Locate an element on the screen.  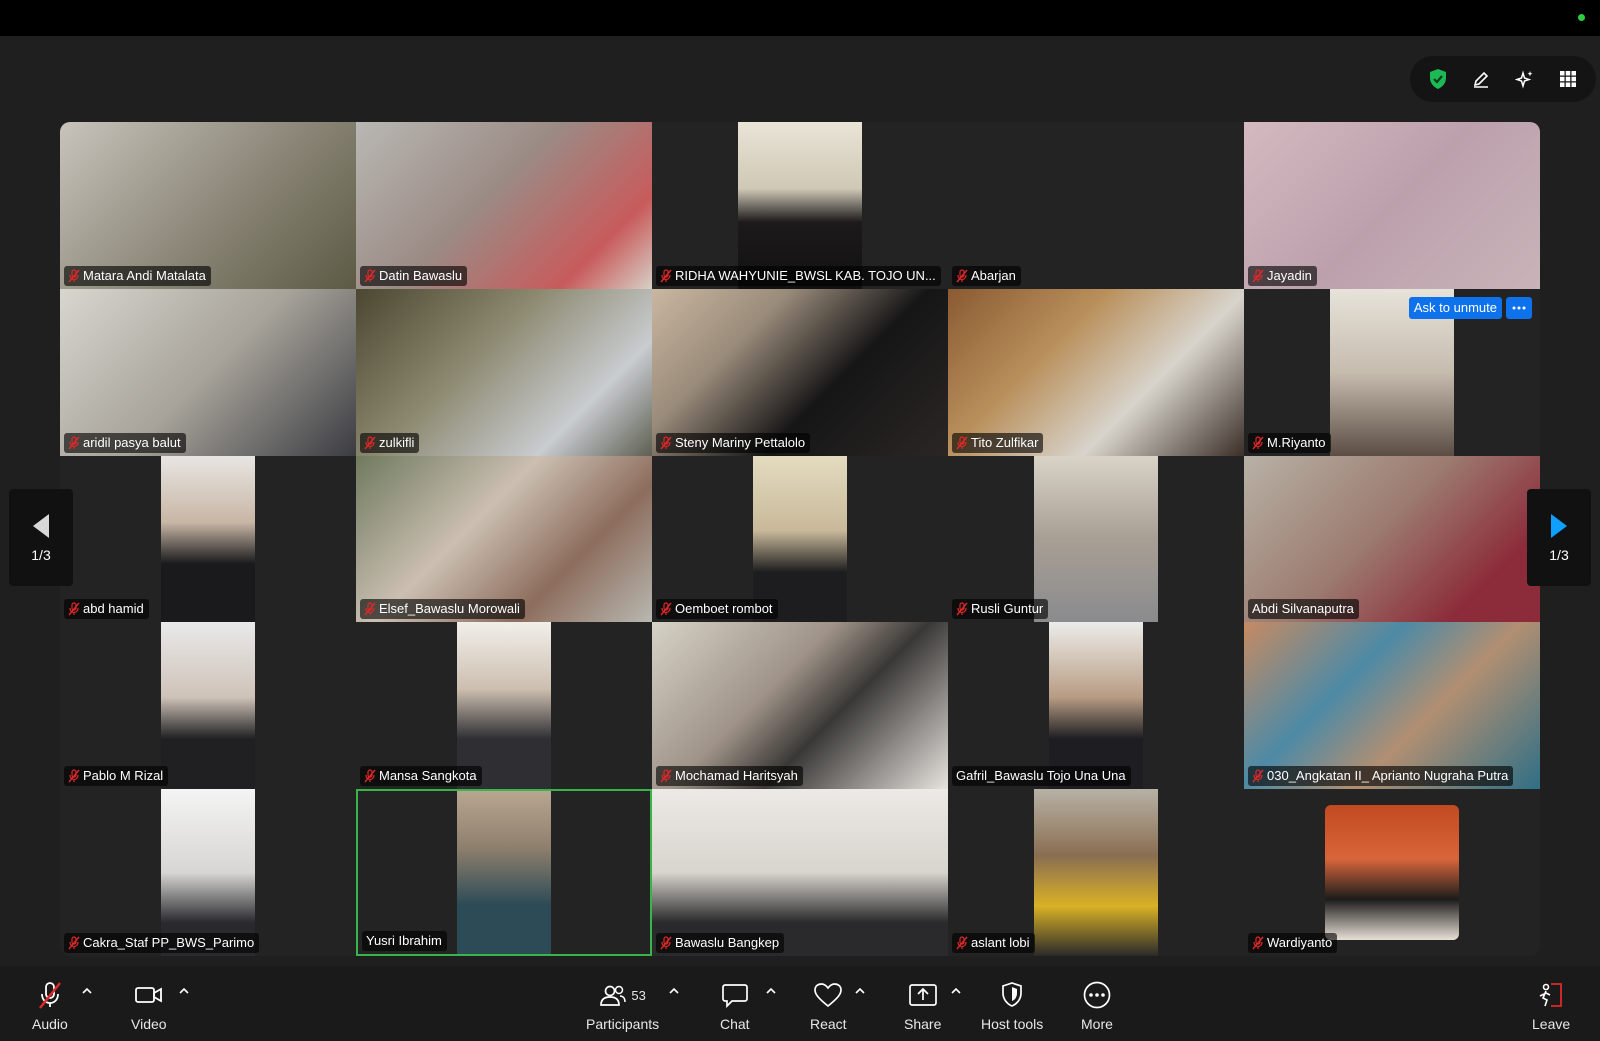
participant-name-tag: Abdi Silvanaputra is located at coordinates (1303, 609).